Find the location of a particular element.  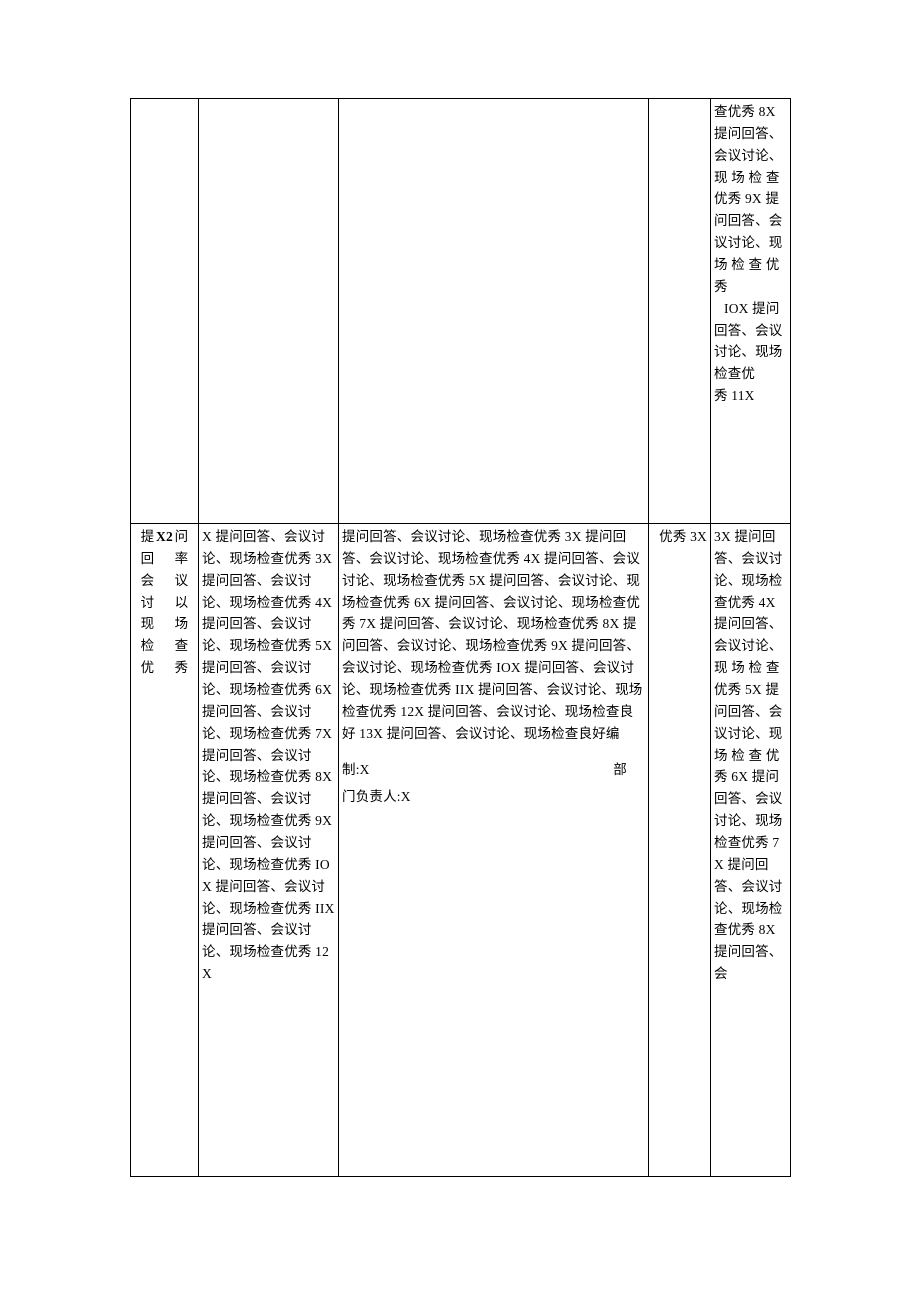

department-label: 部 is located at coordinates (620, 769).